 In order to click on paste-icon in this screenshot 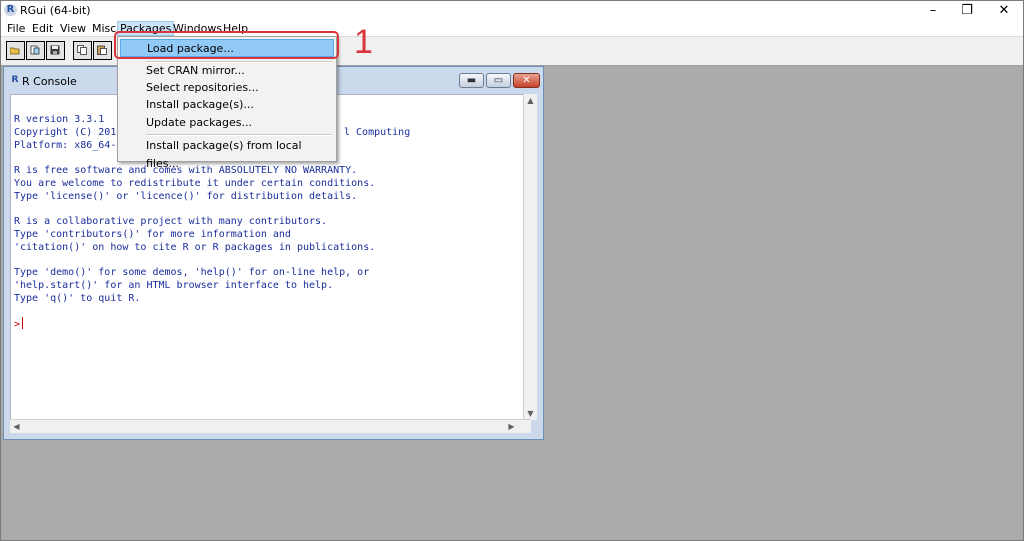, I will do `click(102, 50)`.